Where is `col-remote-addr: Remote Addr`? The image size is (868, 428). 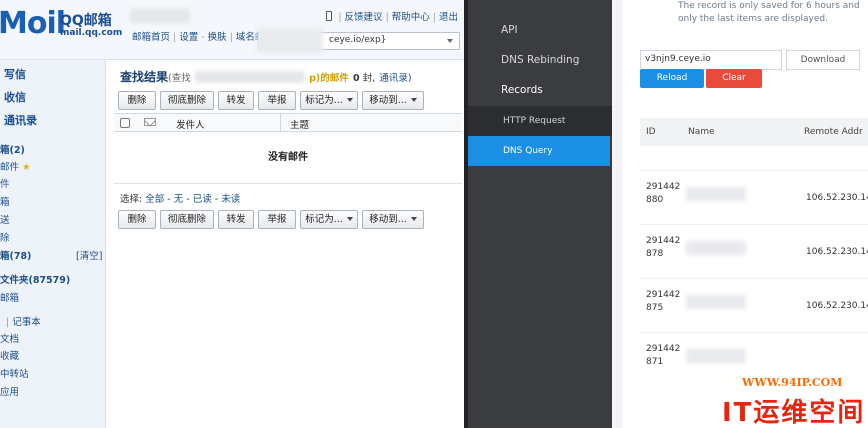 col-remote-addr: Remote Addr is located at coordinates (833, 132).